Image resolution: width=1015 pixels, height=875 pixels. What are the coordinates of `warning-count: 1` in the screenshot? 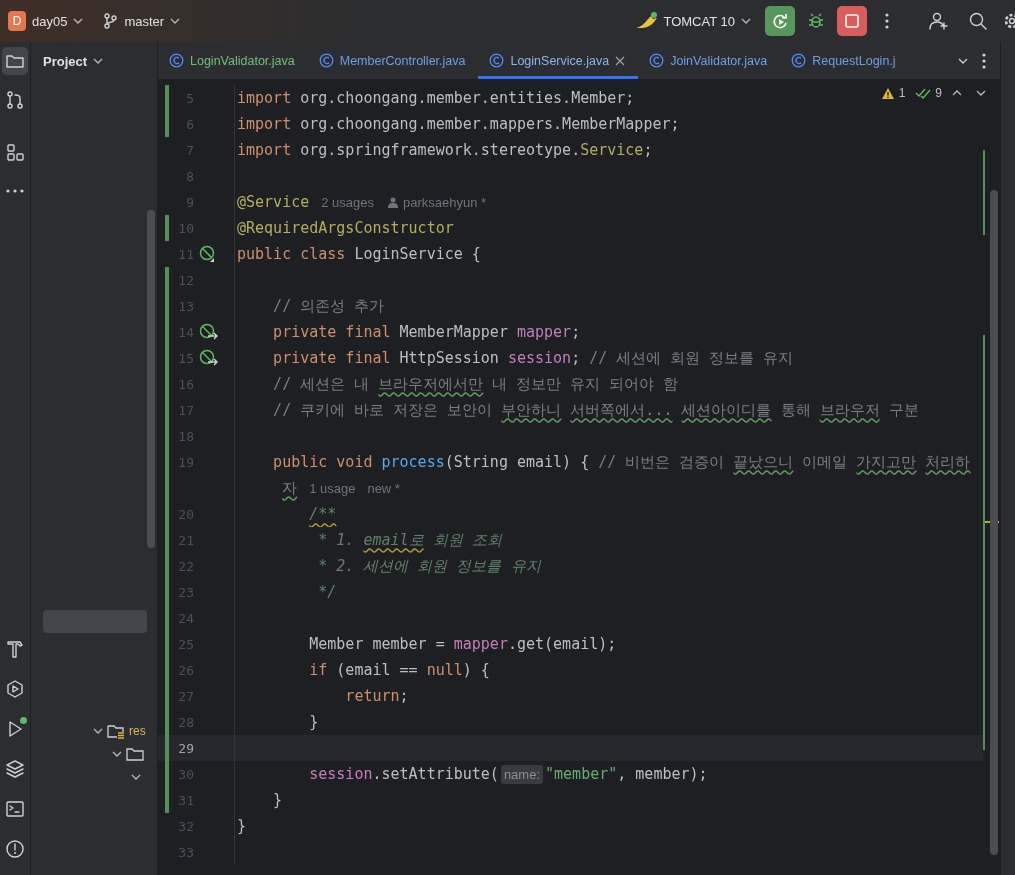 It's located at (902, 93).